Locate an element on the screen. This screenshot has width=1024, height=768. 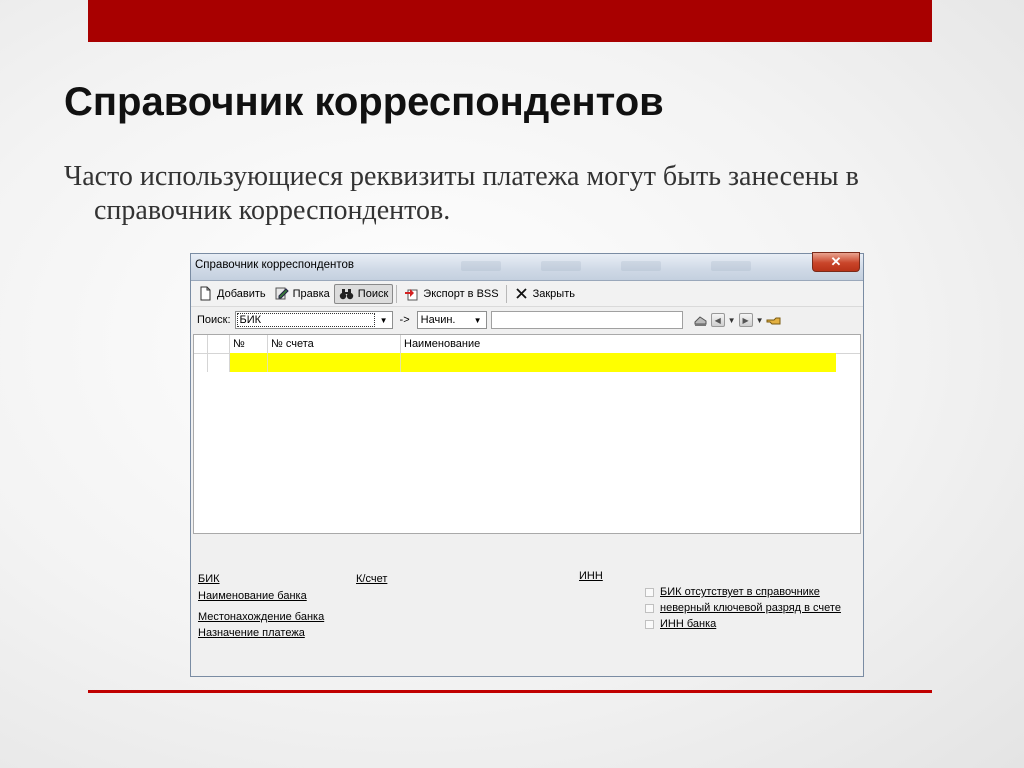
bank-location-link: Местонахождение банка is located at coordinates (261, 617).